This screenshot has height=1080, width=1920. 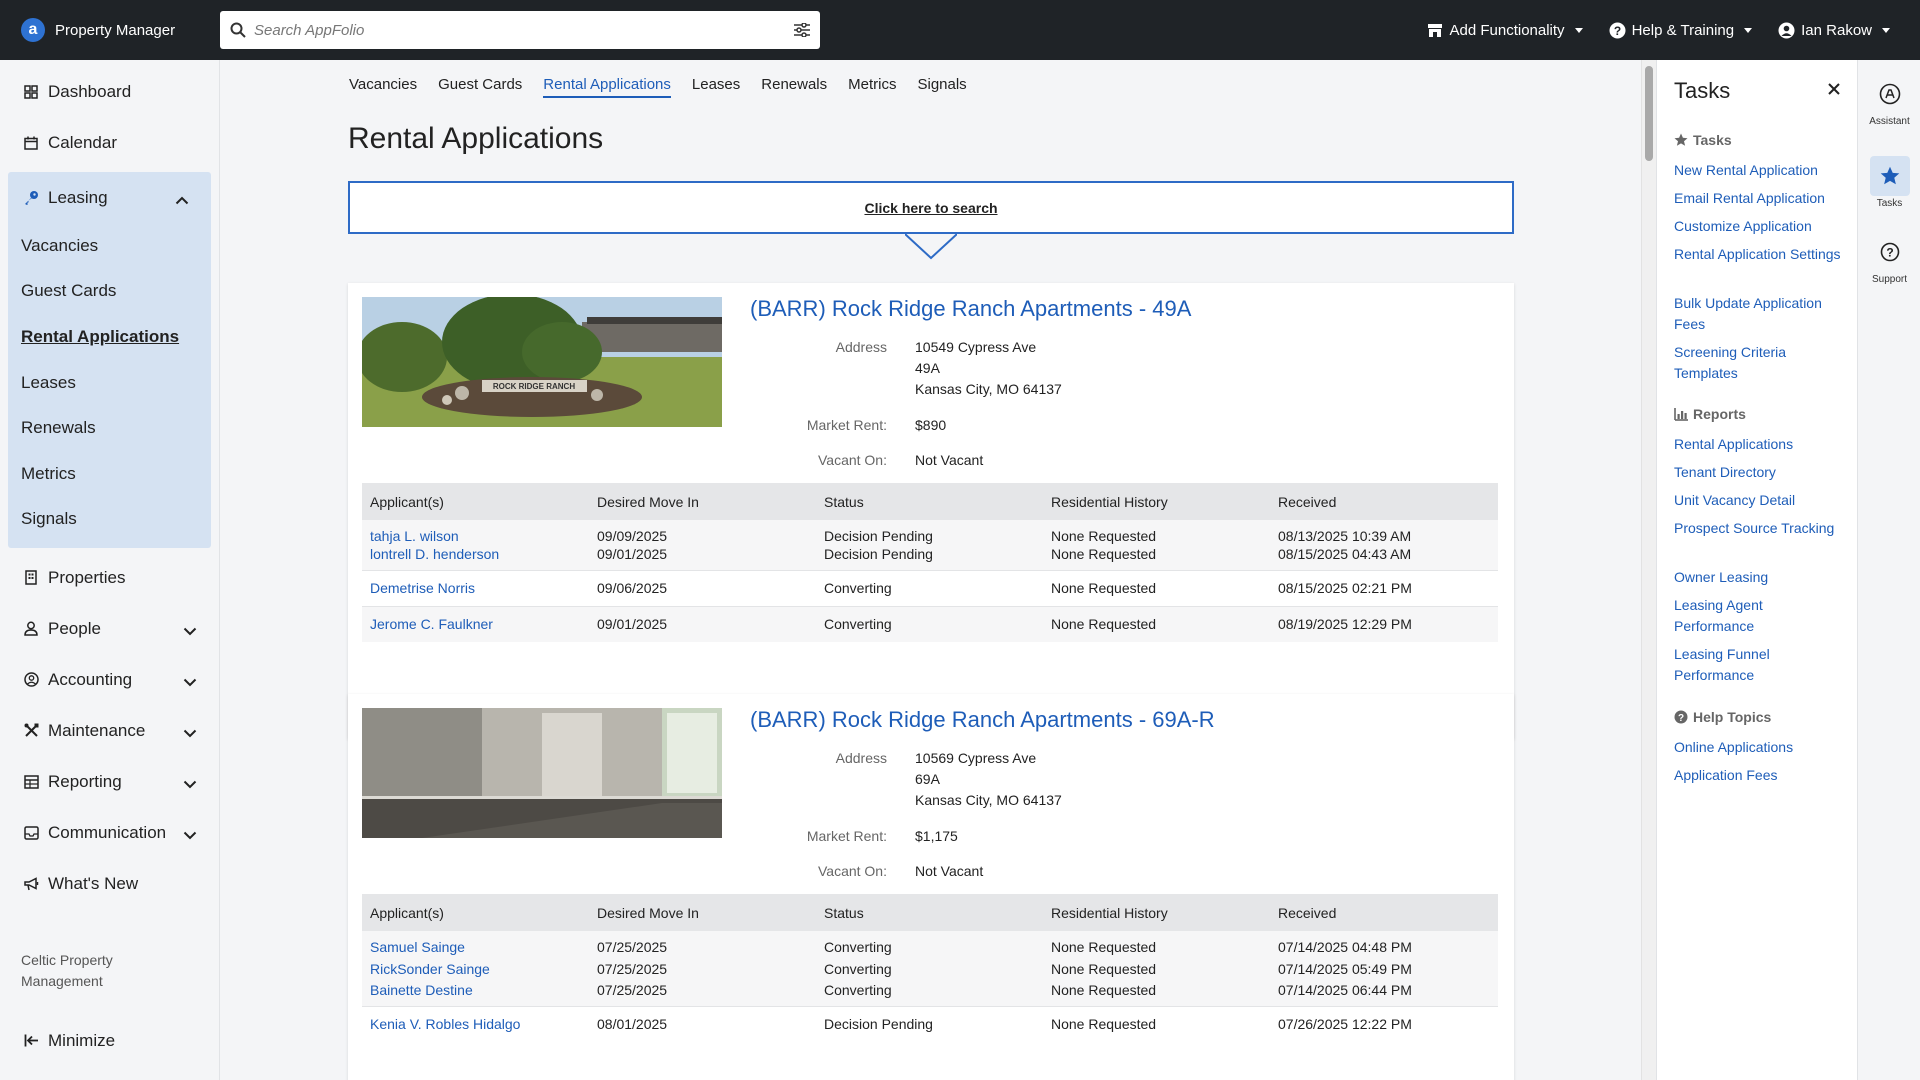 I want to click on desired-move-in: 07/25/2025, so click(x=702, y=943).